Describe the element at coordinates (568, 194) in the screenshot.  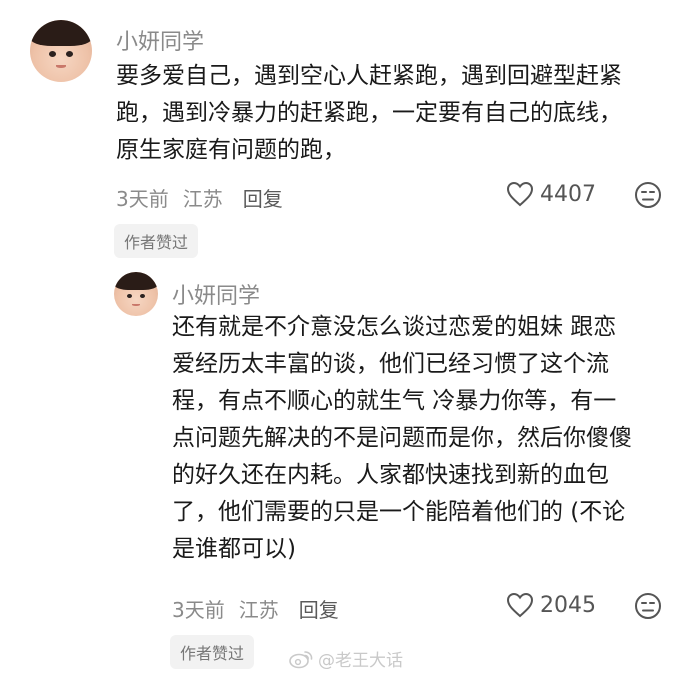
I see `like-count: 4407` at that location.